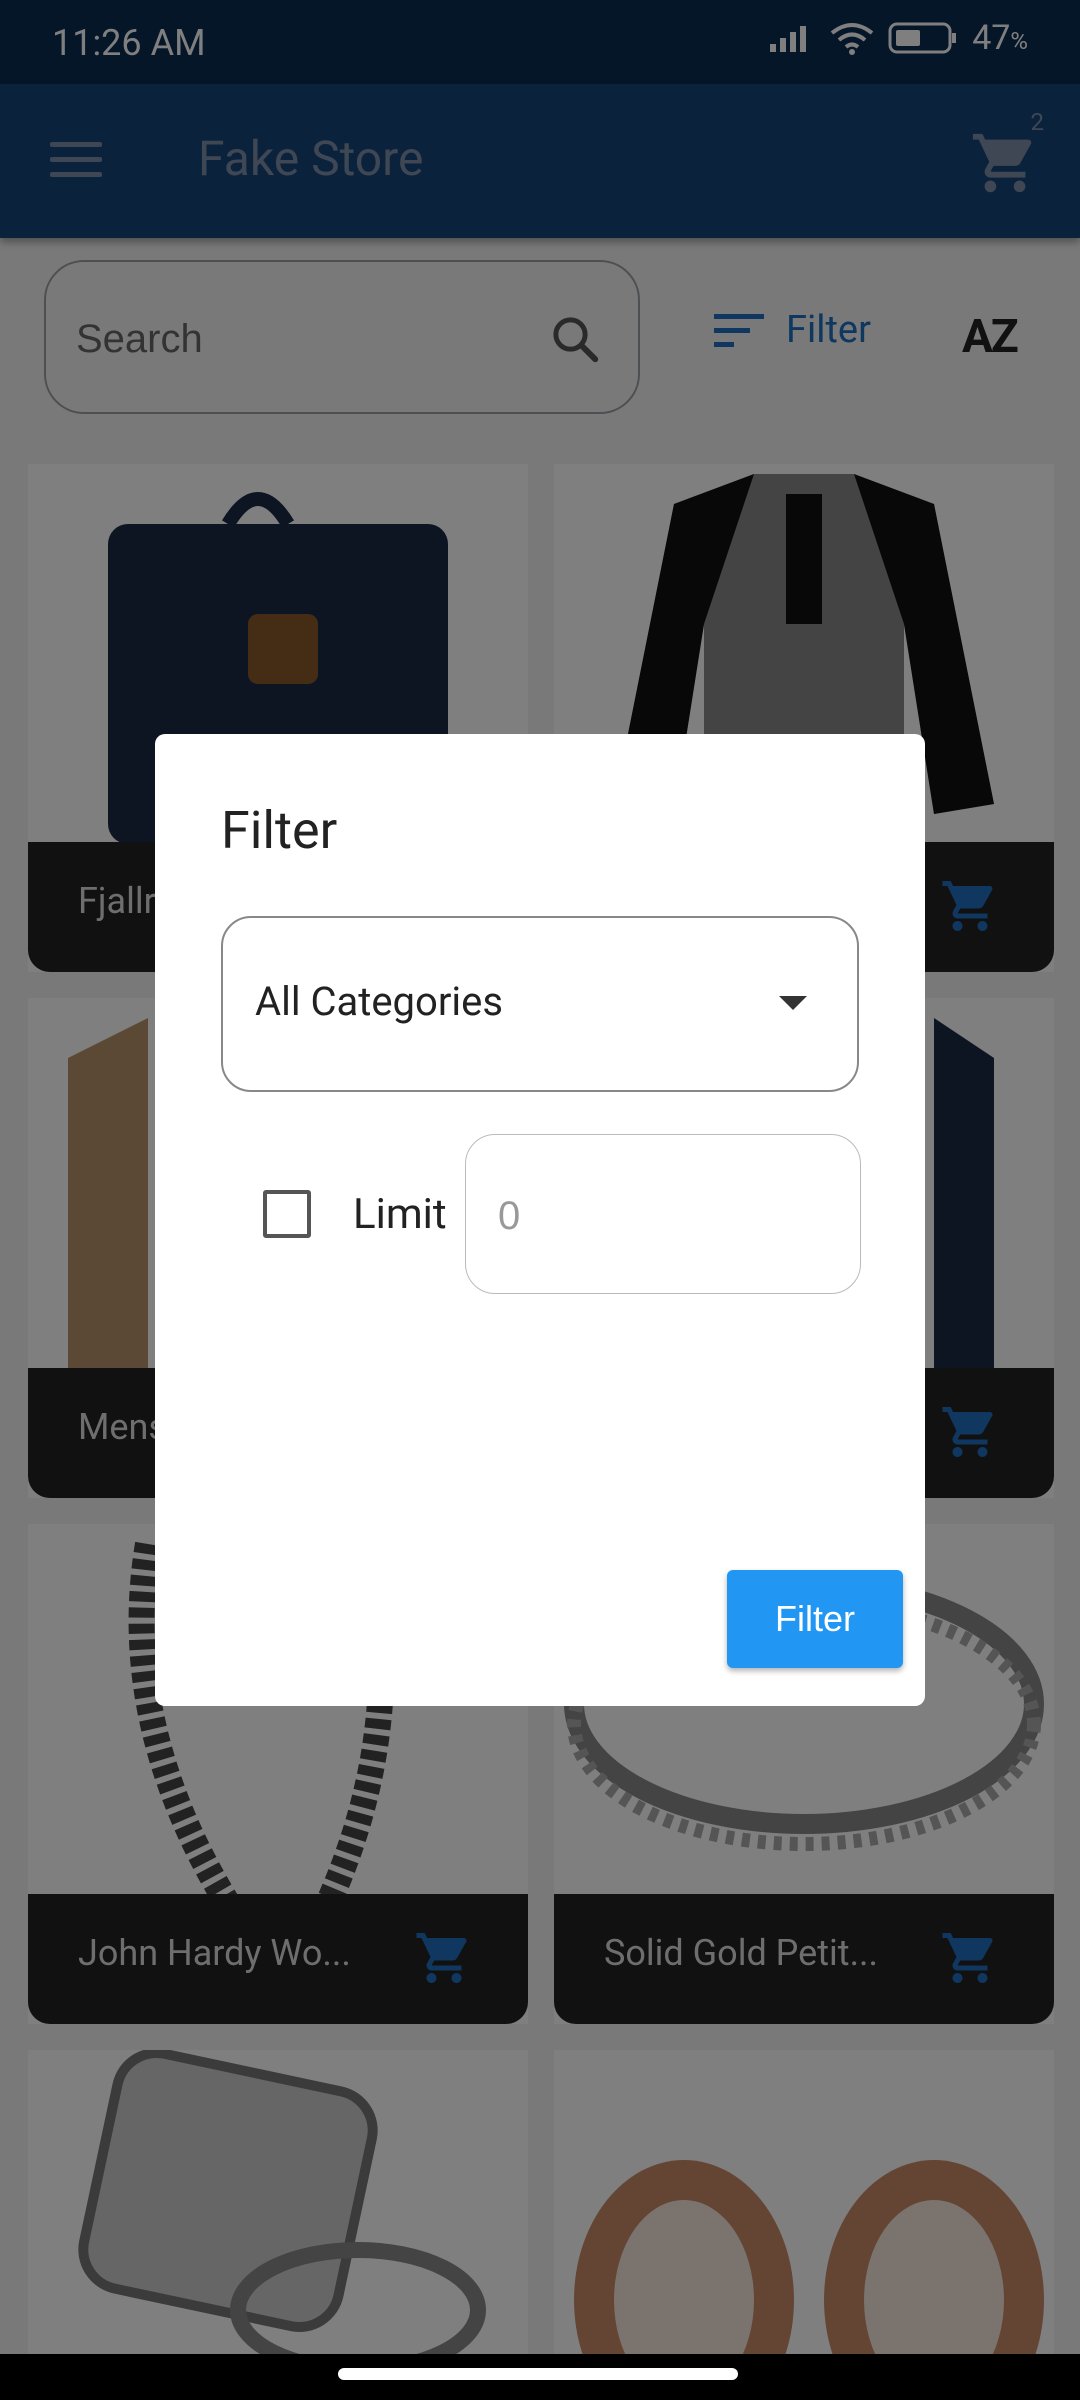  Describe the element at coordinates (540, 1004) in the screenshot. I see `category-dropdown: All Categories` at that location.